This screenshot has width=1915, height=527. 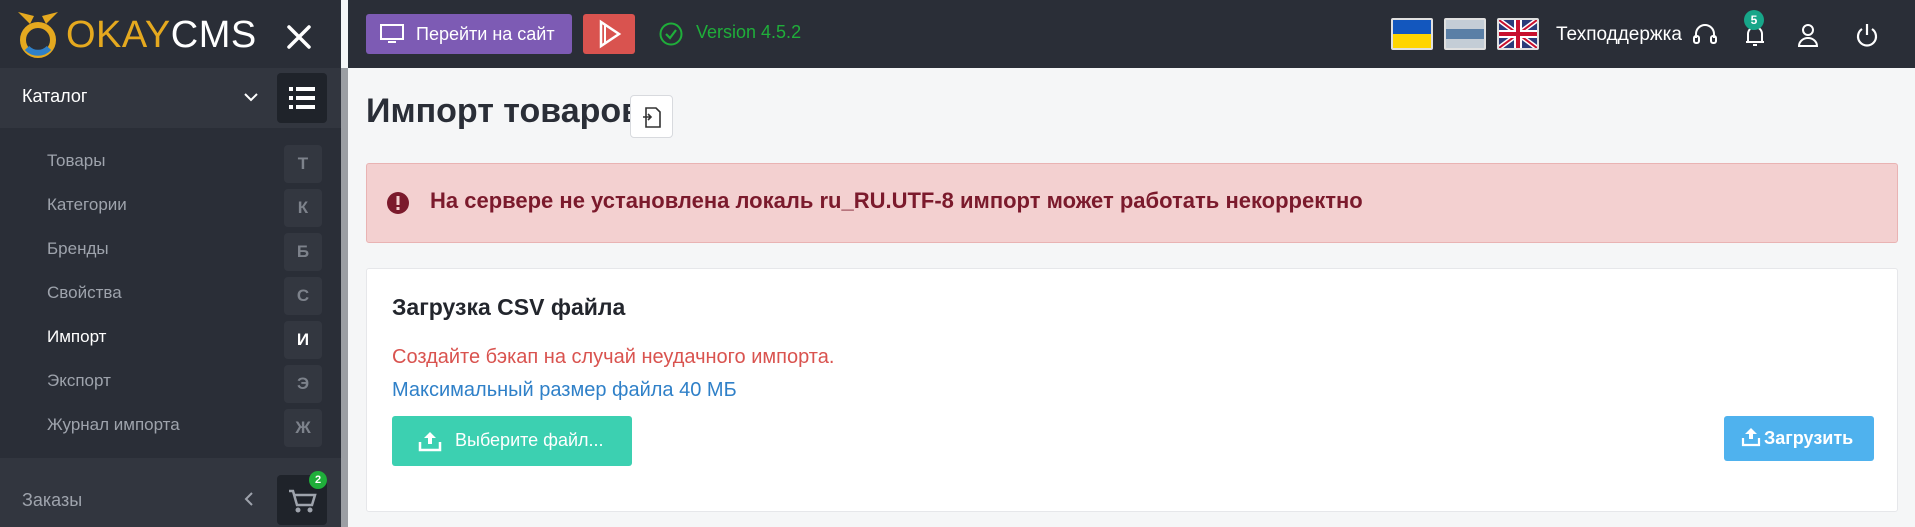 What do you see at coordinates (76, 160) in the screenshot?
I see `sidebar-item-label: Товары` at bounding box center [76, 160].